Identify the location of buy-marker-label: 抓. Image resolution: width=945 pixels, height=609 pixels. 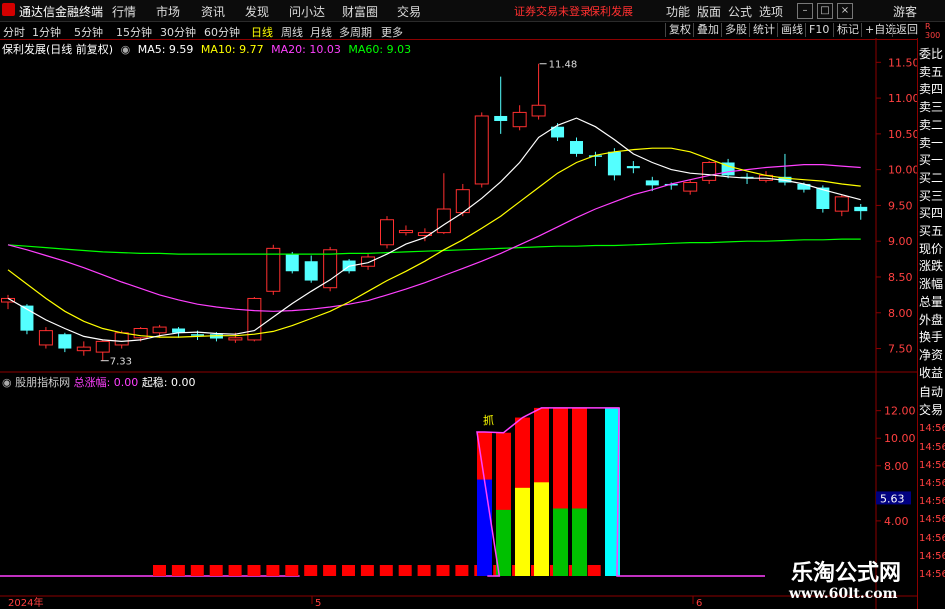
(488, 420).